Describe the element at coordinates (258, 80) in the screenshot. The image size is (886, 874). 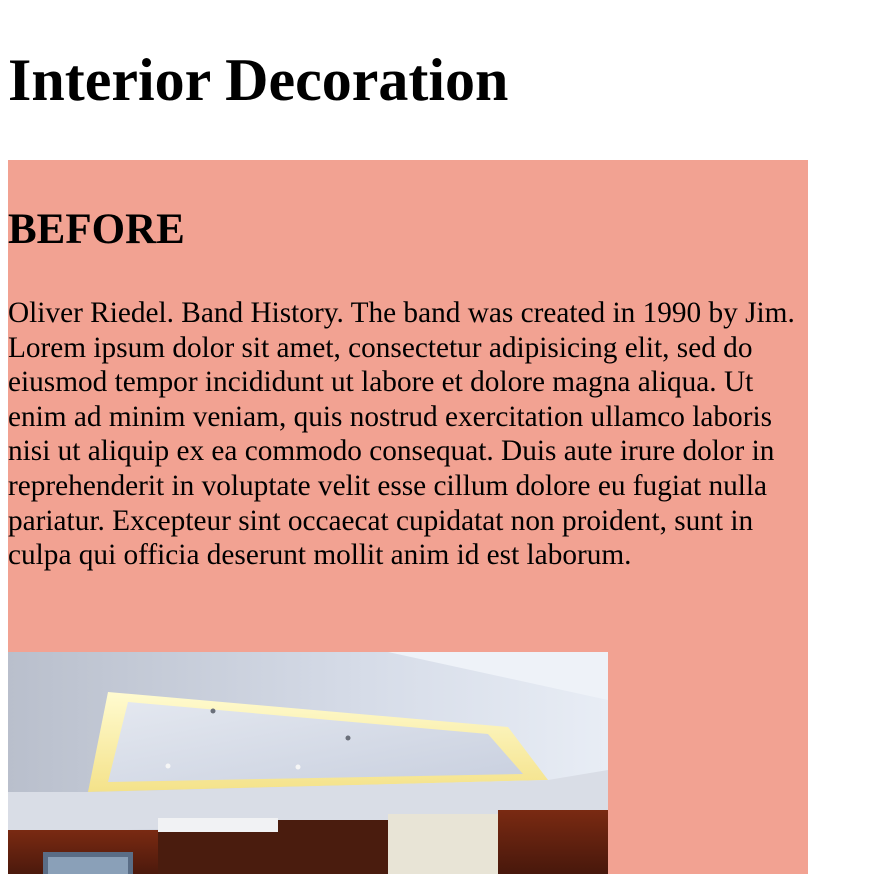
I see `page-title: Interior Decoration` at that location.